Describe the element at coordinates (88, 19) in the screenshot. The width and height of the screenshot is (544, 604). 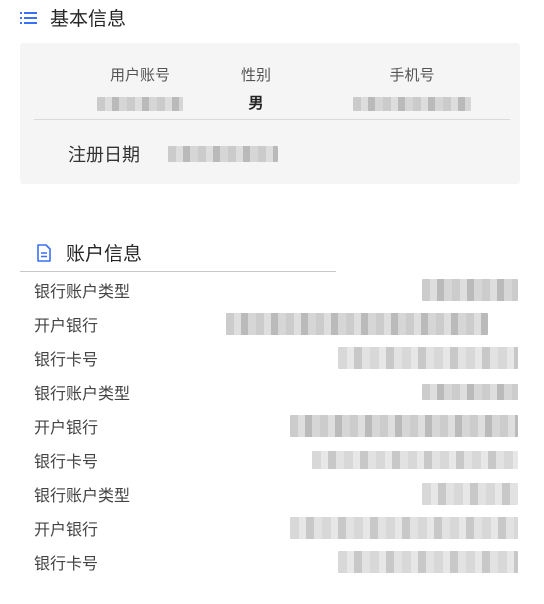
I see `basic-info-title: 基本信息` at that location.